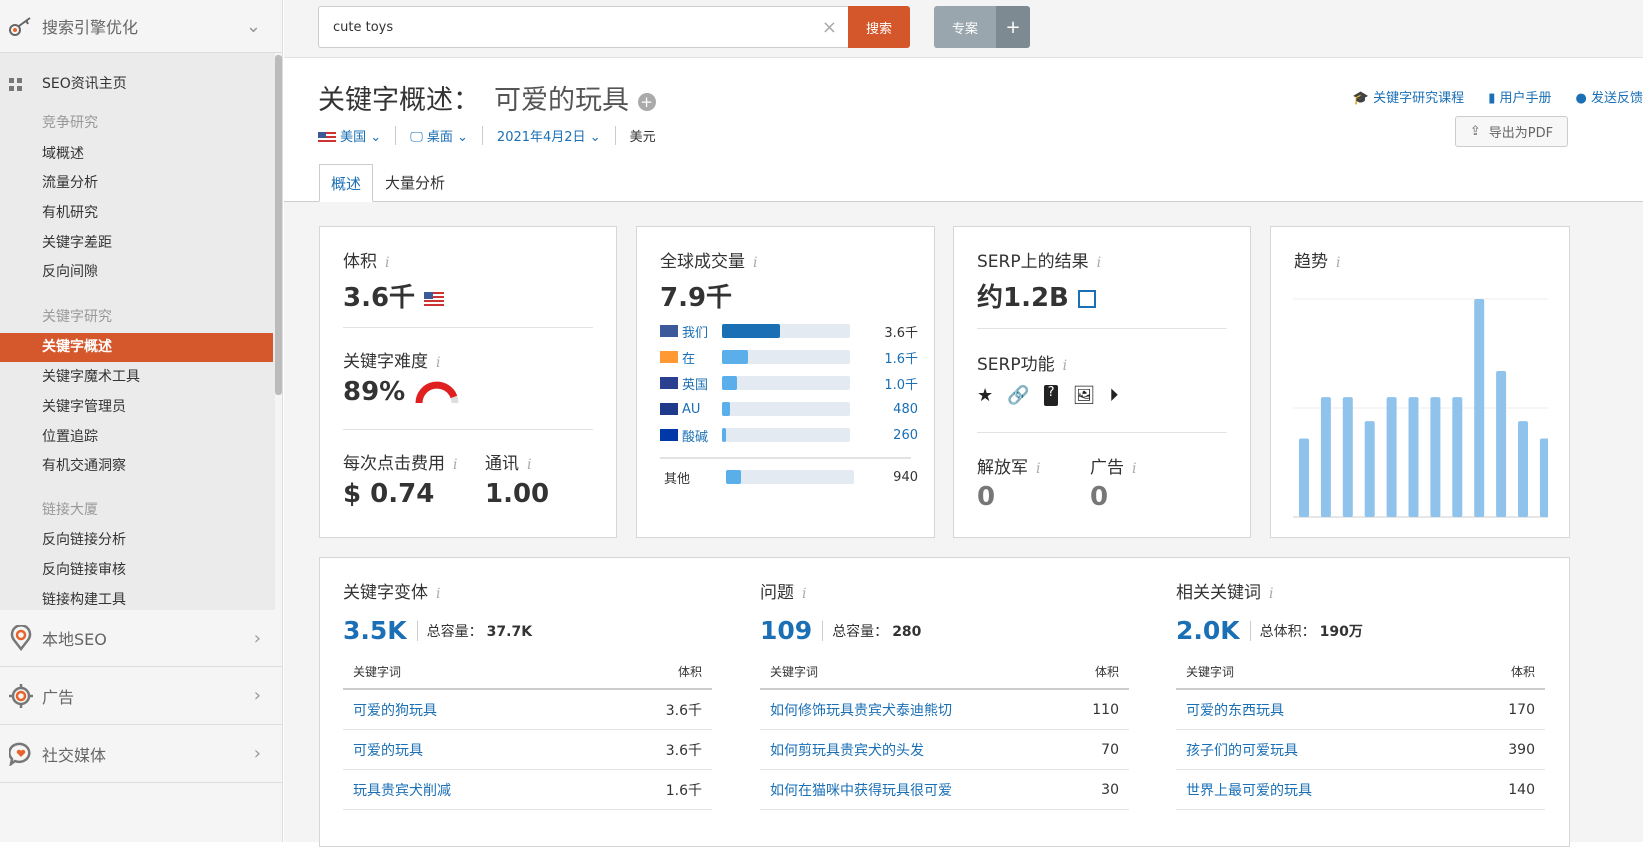 Image resolution: width=1643 pixels, height=847 pixels. What do you see at coordinates (1087, 299) in the screenshot?
I see `serp-view-icon` at bounding box center [1087, 299].